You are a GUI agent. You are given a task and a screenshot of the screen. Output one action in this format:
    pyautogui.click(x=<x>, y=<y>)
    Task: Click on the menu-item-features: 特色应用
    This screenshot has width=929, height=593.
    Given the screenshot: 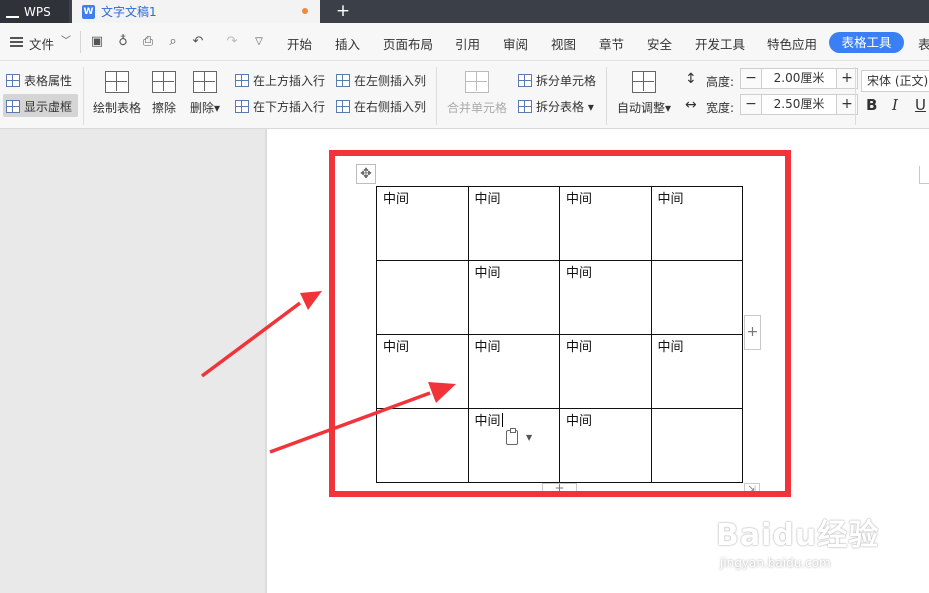 What is the action you would take?
    pyautogui.click(x=792, y=43)
    